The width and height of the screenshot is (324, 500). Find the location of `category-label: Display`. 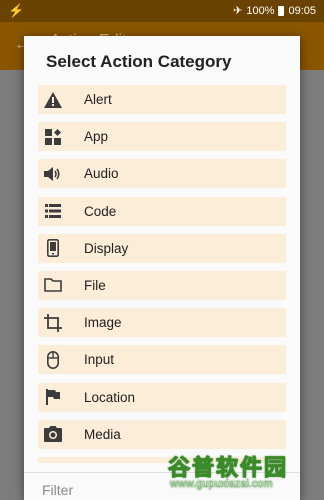

category-label: Display is located at coordinates (106, 248).